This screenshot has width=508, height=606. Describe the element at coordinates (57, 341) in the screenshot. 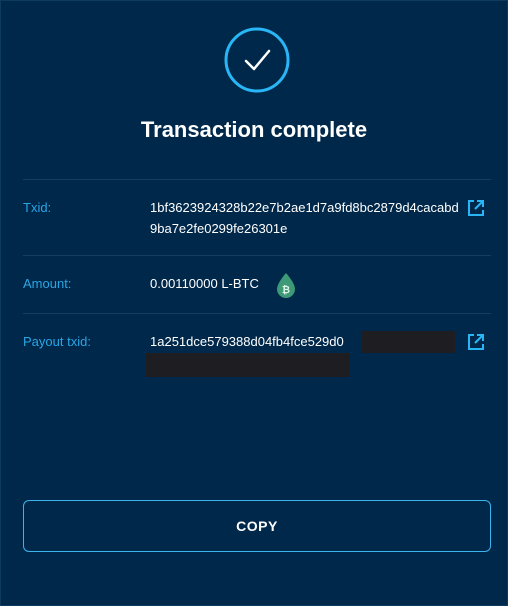

I see `payout-txid-label: Payout txid:` at that location.